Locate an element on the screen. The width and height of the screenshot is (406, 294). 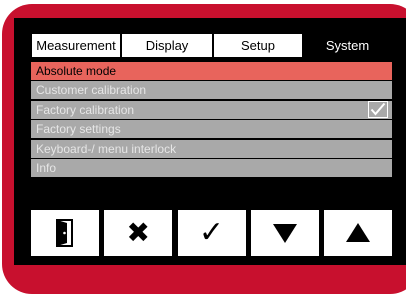
factory-calibration-checkbox is located at coordinates (378, 109).